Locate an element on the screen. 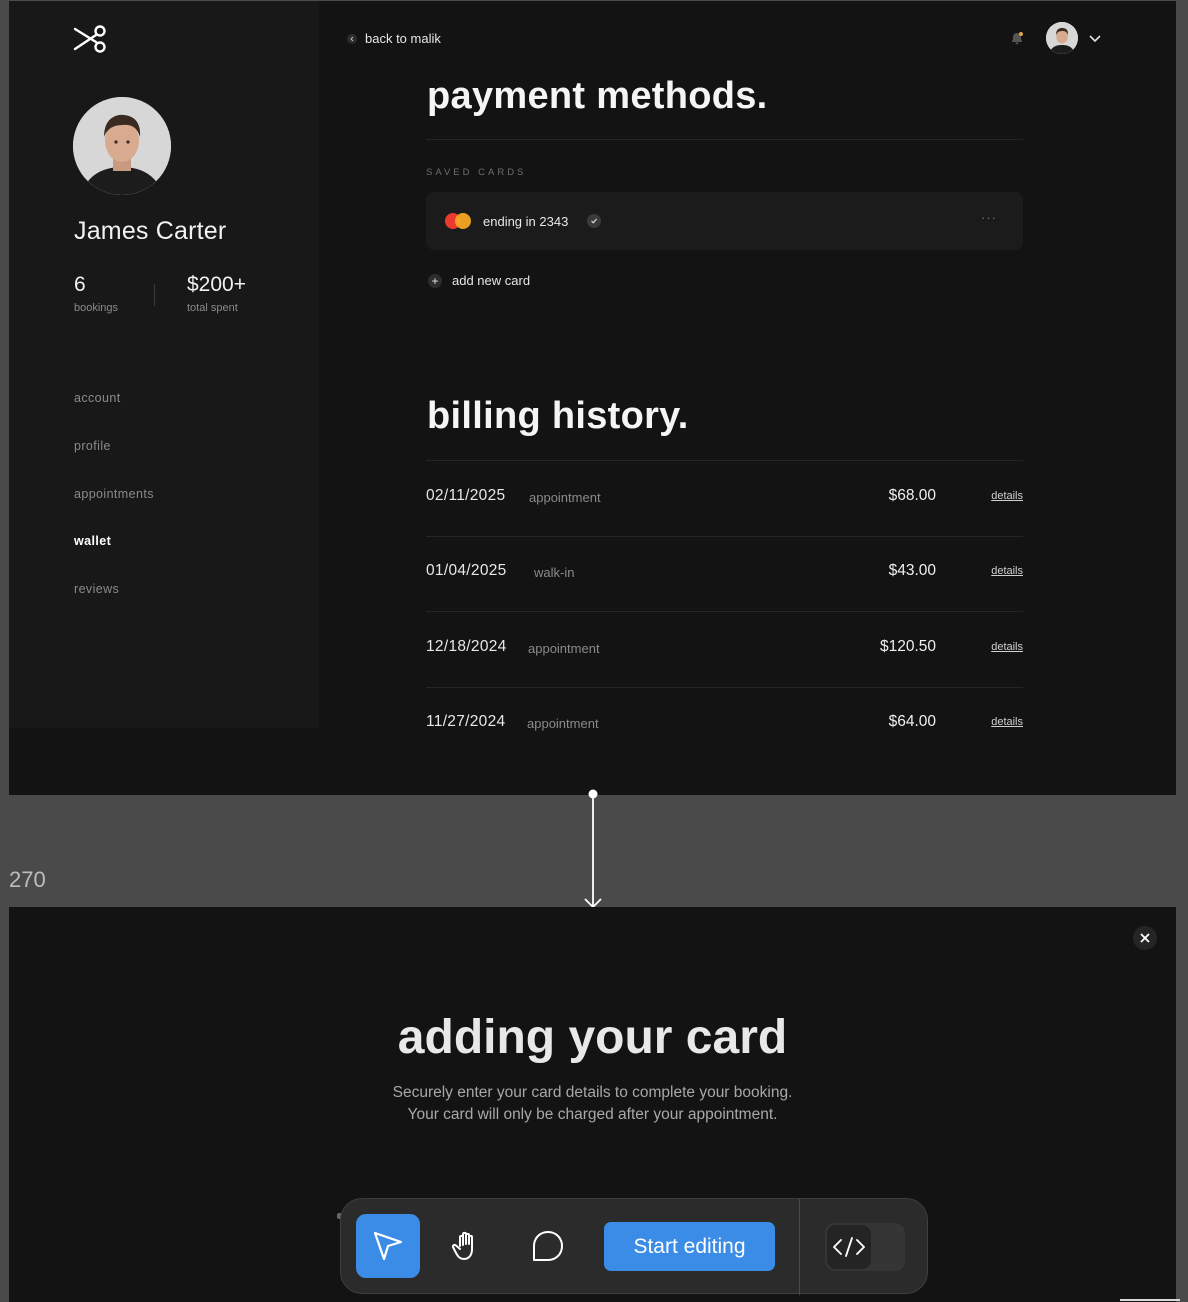  comment-tool-button is located at coordinates (548, 1246).